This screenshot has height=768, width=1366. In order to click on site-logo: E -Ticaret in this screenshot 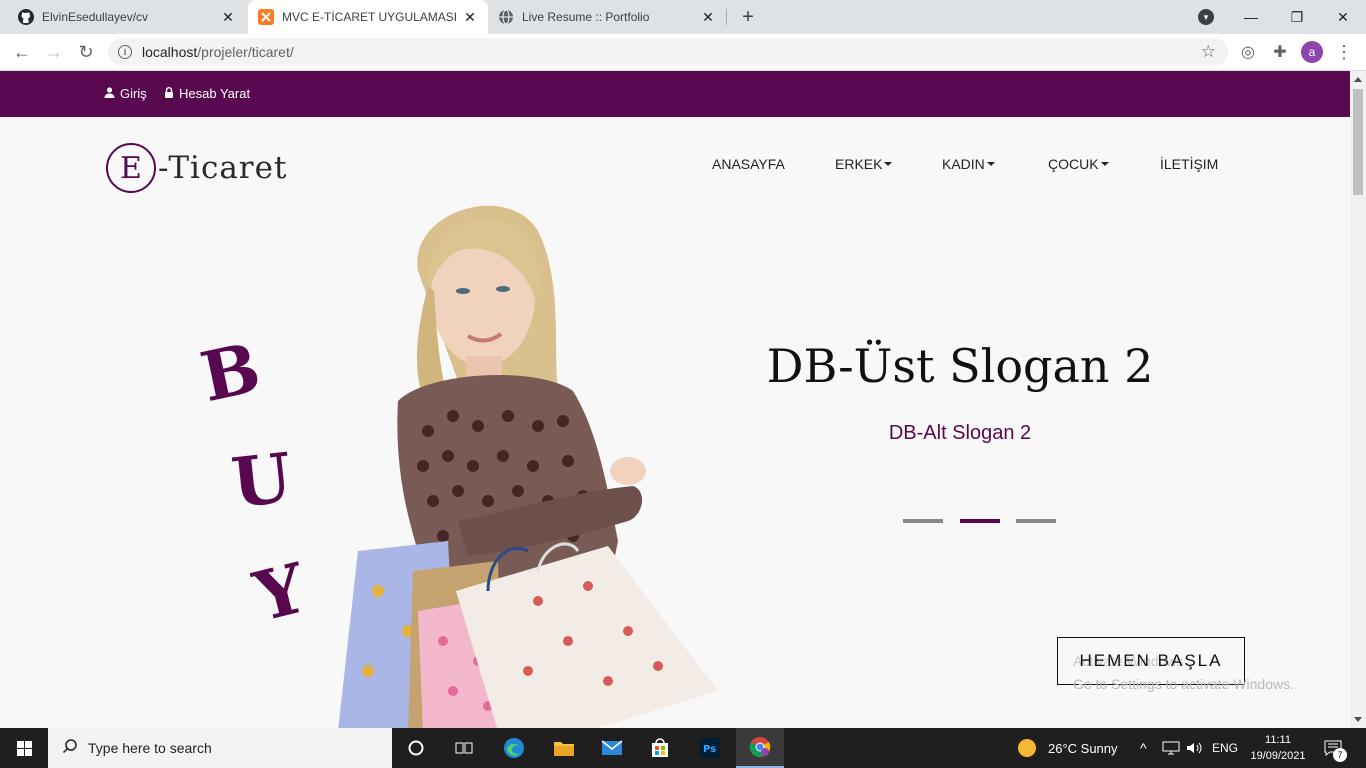, I will do `click(196, 168)`.